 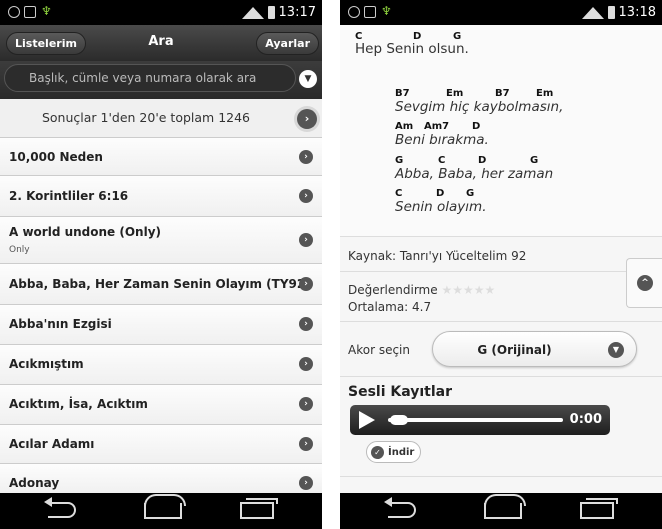 I want to click on chord-select-label: Akor seçin, so click(x=379, y=350).